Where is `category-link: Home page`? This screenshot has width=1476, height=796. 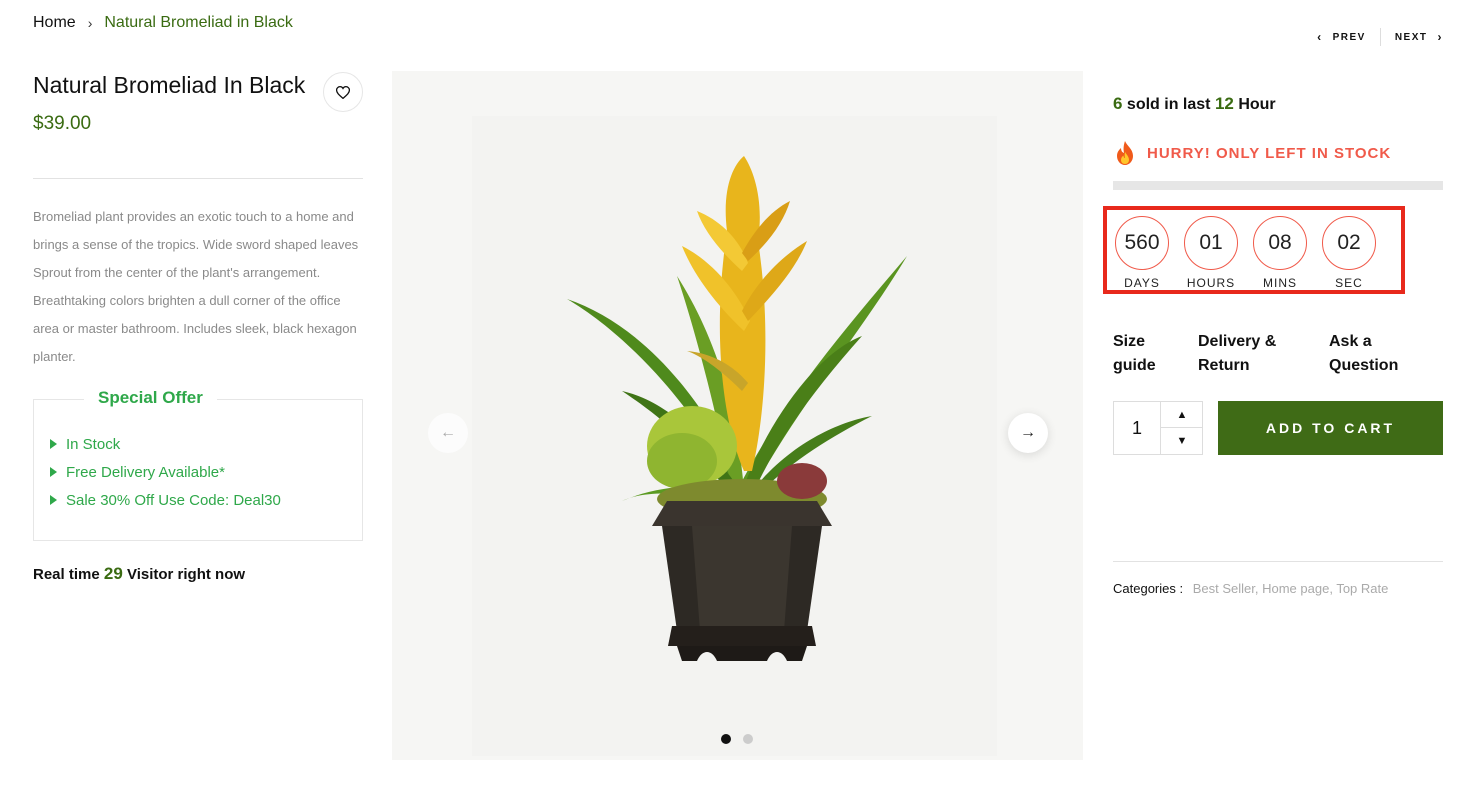 category-link: Home page is located at coordinates (1295, 588).